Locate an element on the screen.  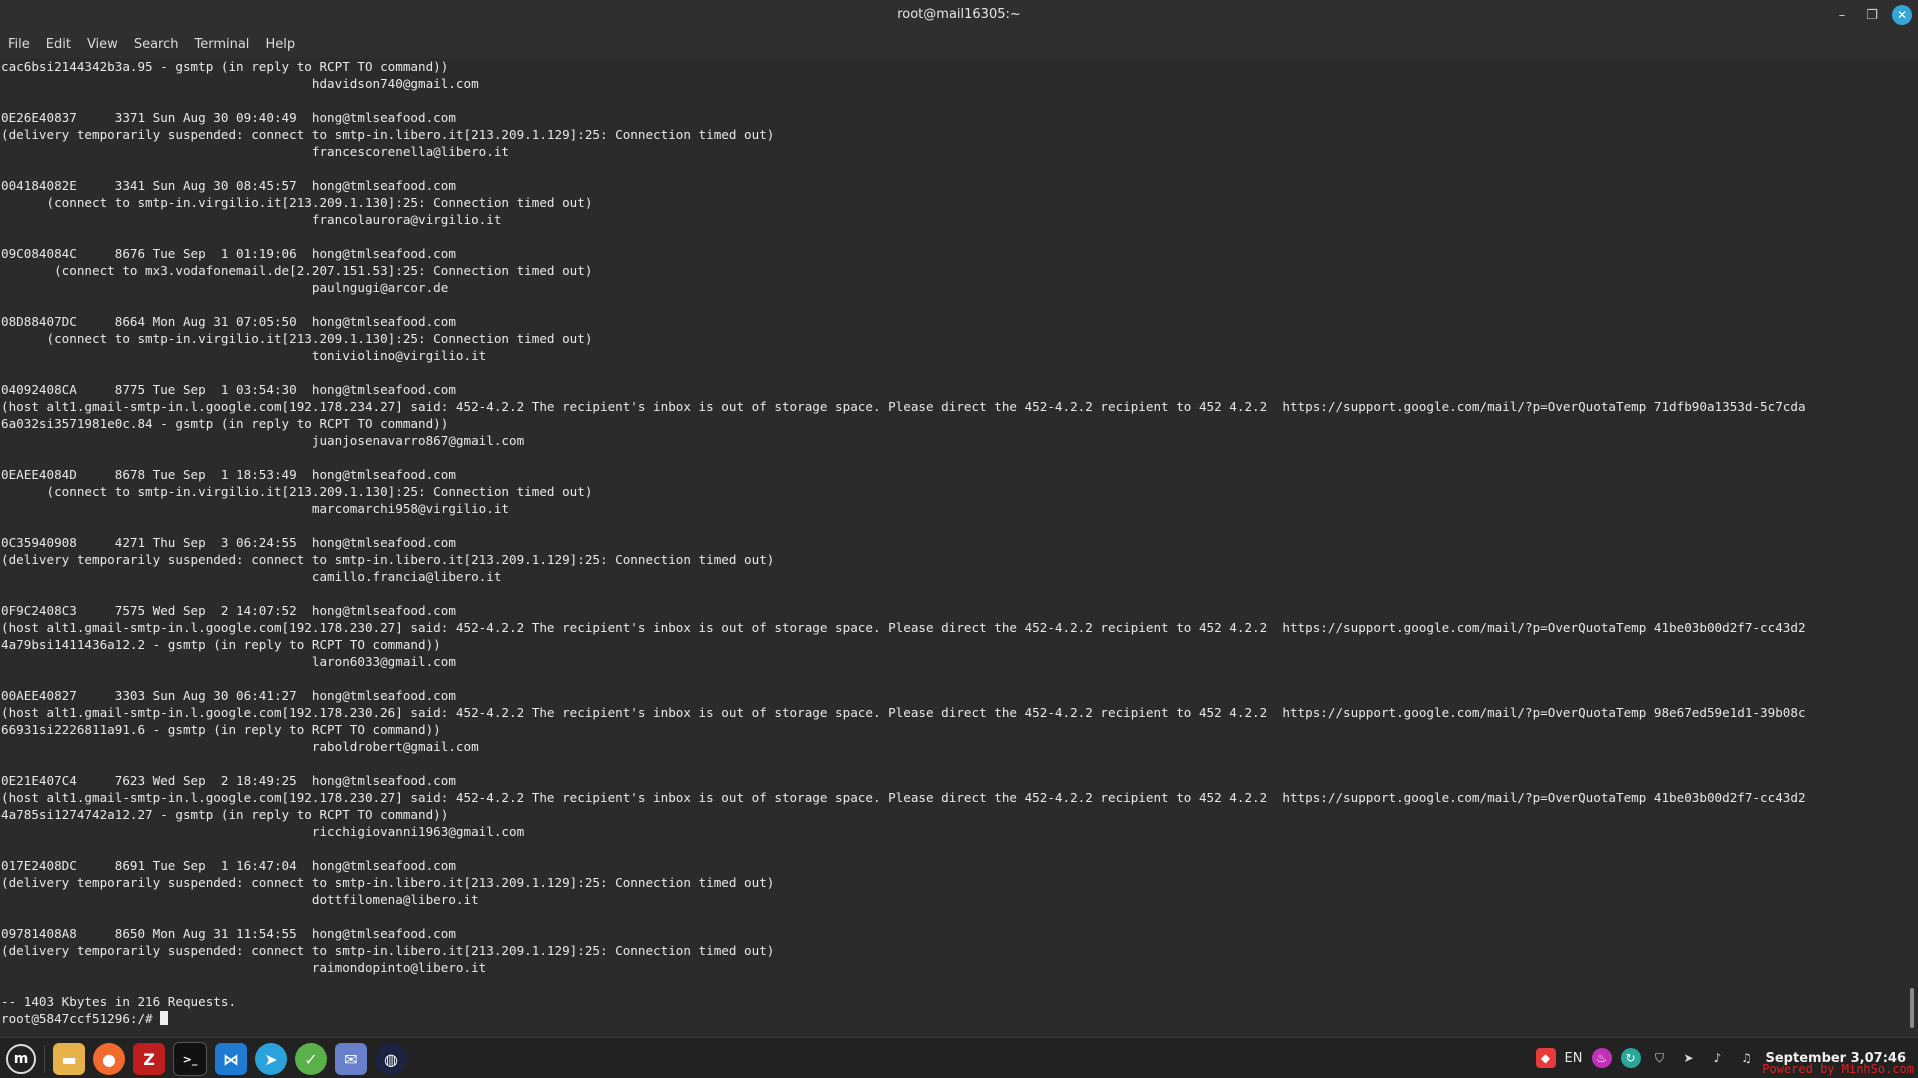
watermark-text: Powered by MinhSo.com is located at coordinates (1838, 1069).